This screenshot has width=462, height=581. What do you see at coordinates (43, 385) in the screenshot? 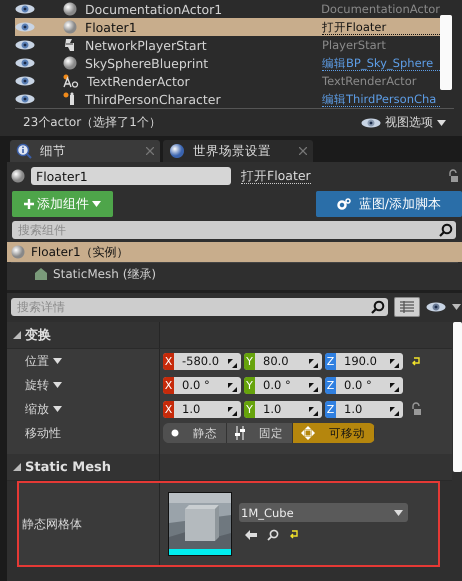
I see `property-label: 旋转` at bounding box center [43, 385].